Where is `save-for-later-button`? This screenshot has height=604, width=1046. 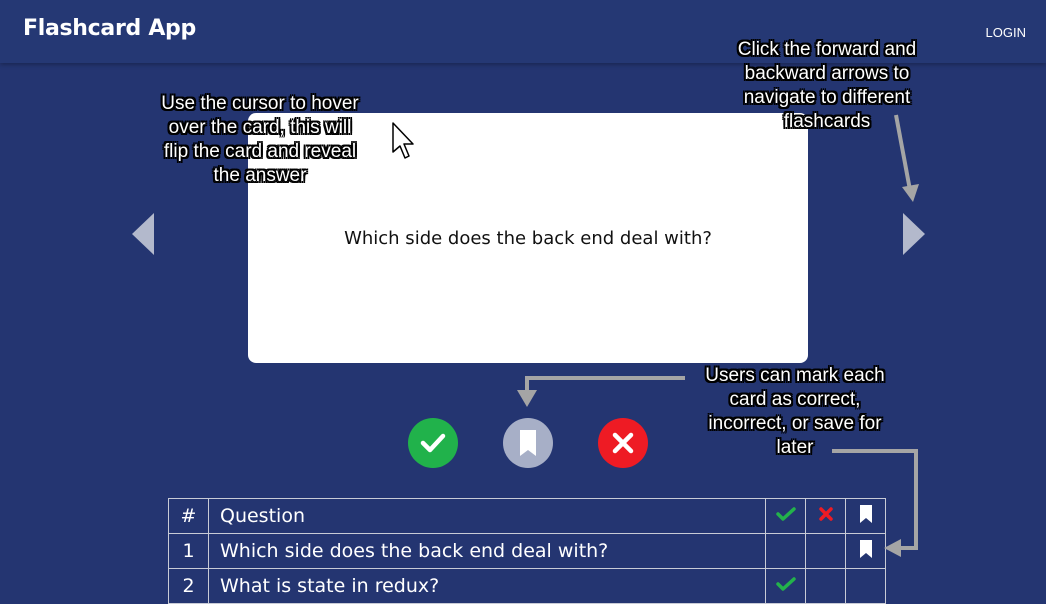
save-for-later-button is located at coordinates (528, 443).